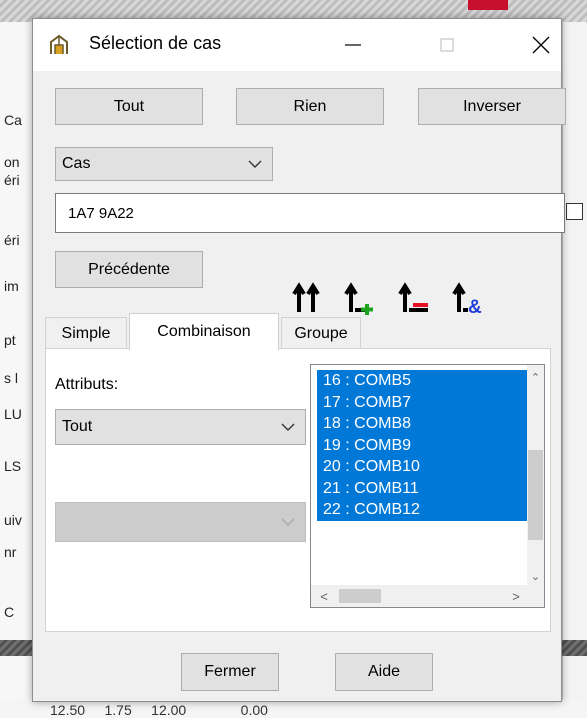  Describe the element at coordinates (11, 286) in the screenshot. I see `bg-text: im` at that location.